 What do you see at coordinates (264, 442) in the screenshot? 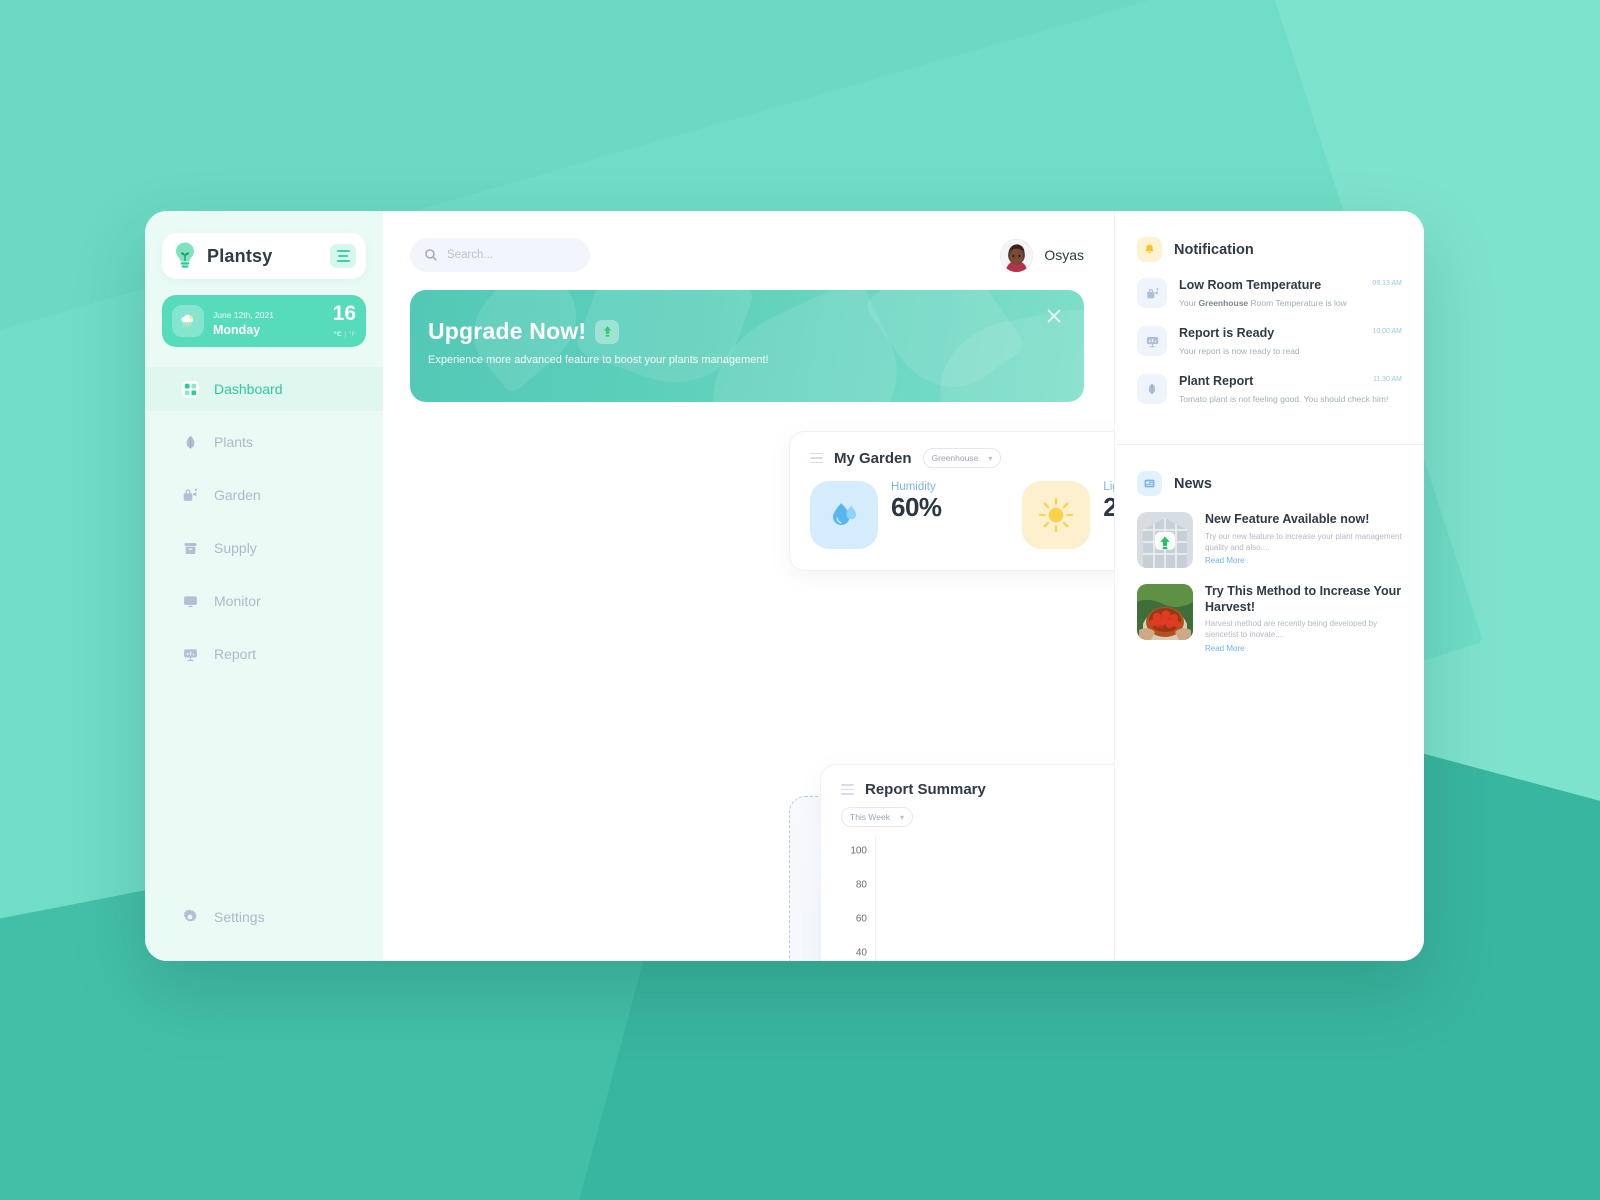
I see `sidebar-item-plants: Plants` at bounding box center [264, 442].